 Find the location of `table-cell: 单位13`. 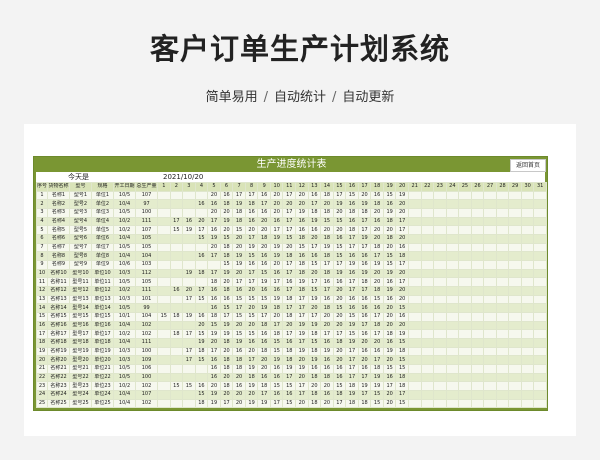

table-cell: 单位13 is located at coordinates (103, 299).